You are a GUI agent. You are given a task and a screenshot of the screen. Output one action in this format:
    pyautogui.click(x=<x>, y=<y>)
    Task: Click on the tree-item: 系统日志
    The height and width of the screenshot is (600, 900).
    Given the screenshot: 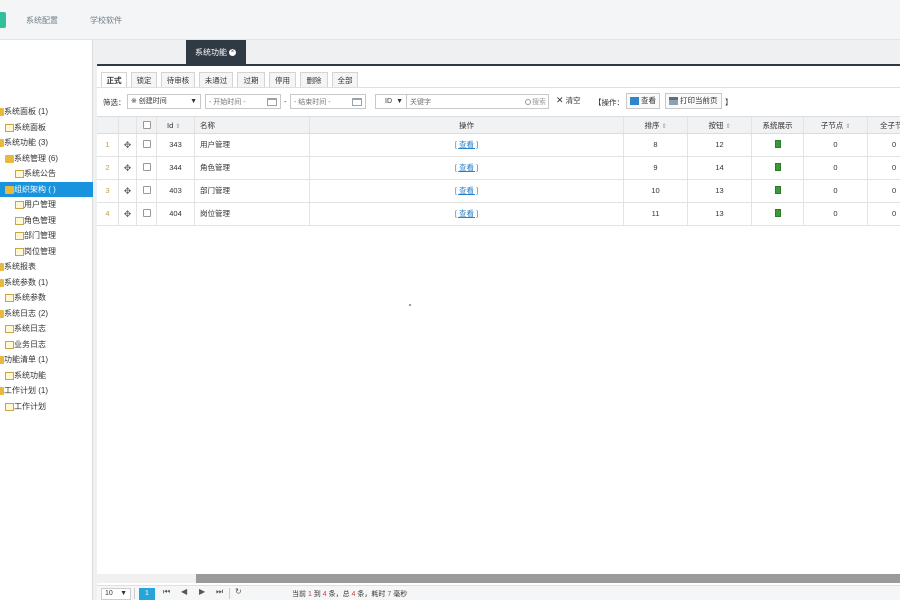 What is the action you would take?
    pyautogui.click(x=46, y=329)
    